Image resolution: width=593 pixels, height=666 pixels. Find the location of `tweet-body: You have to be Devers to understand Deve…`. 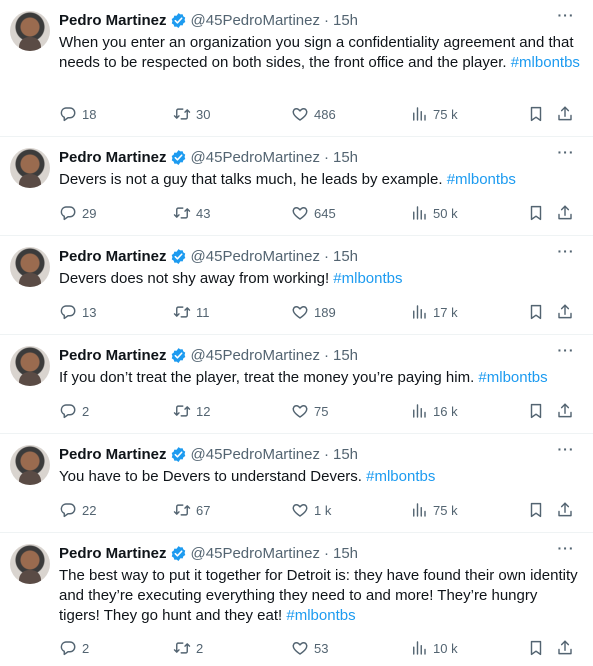

tweet-body: You have to be Devers to understand Deve… is located at coordinates (210, 476).